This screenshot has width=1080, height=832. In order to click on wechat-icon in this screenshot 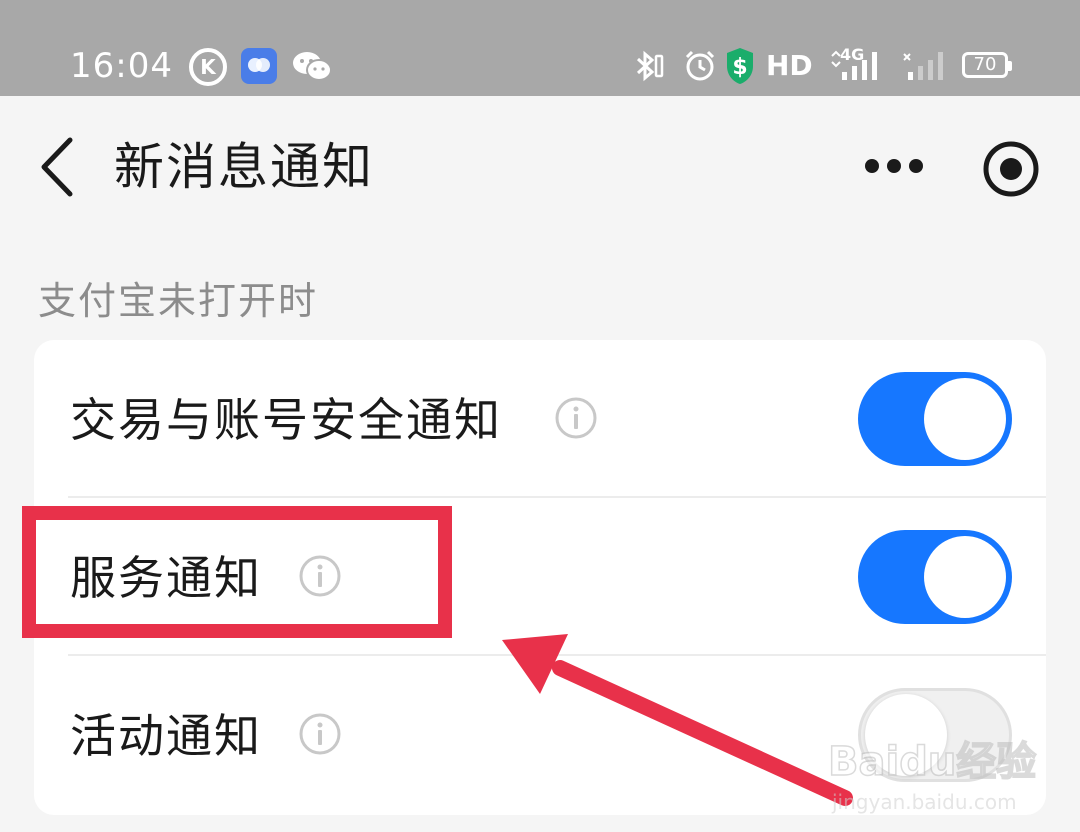, I will do `click(312, 66)`.